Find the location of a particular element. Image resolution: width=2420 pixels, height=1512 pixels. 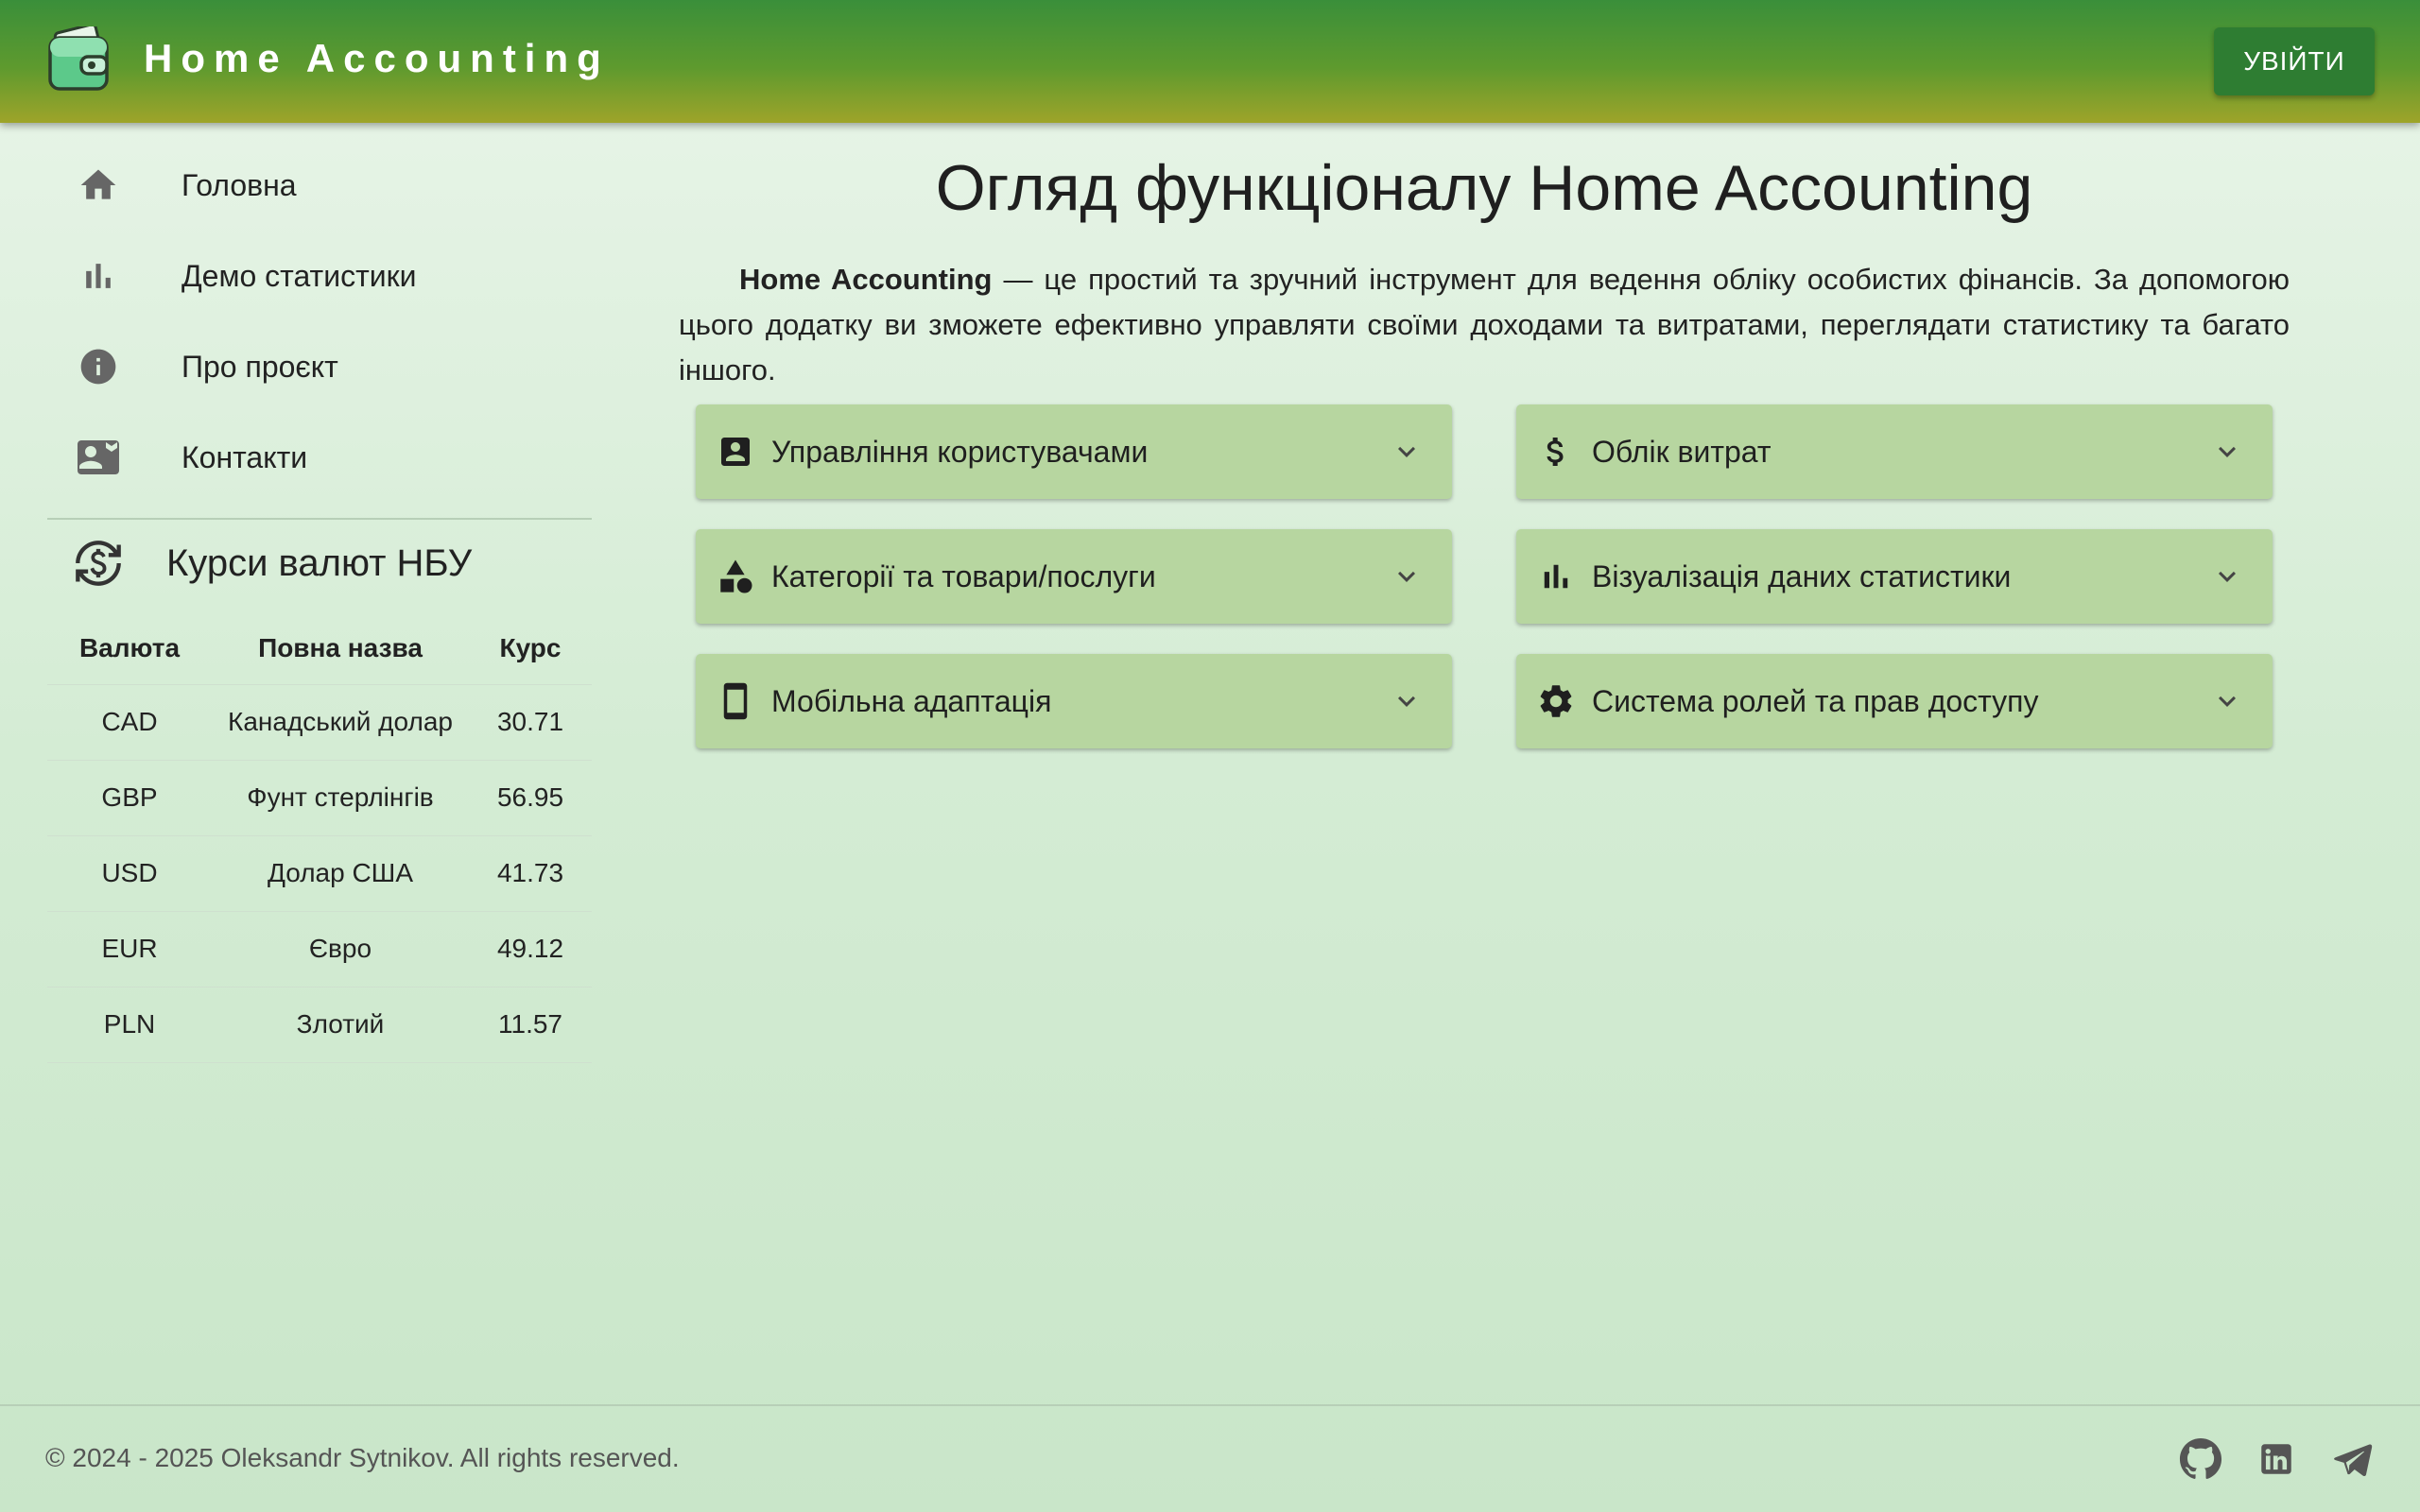

column-header: Повна назва is located at coordinates (341, 648).